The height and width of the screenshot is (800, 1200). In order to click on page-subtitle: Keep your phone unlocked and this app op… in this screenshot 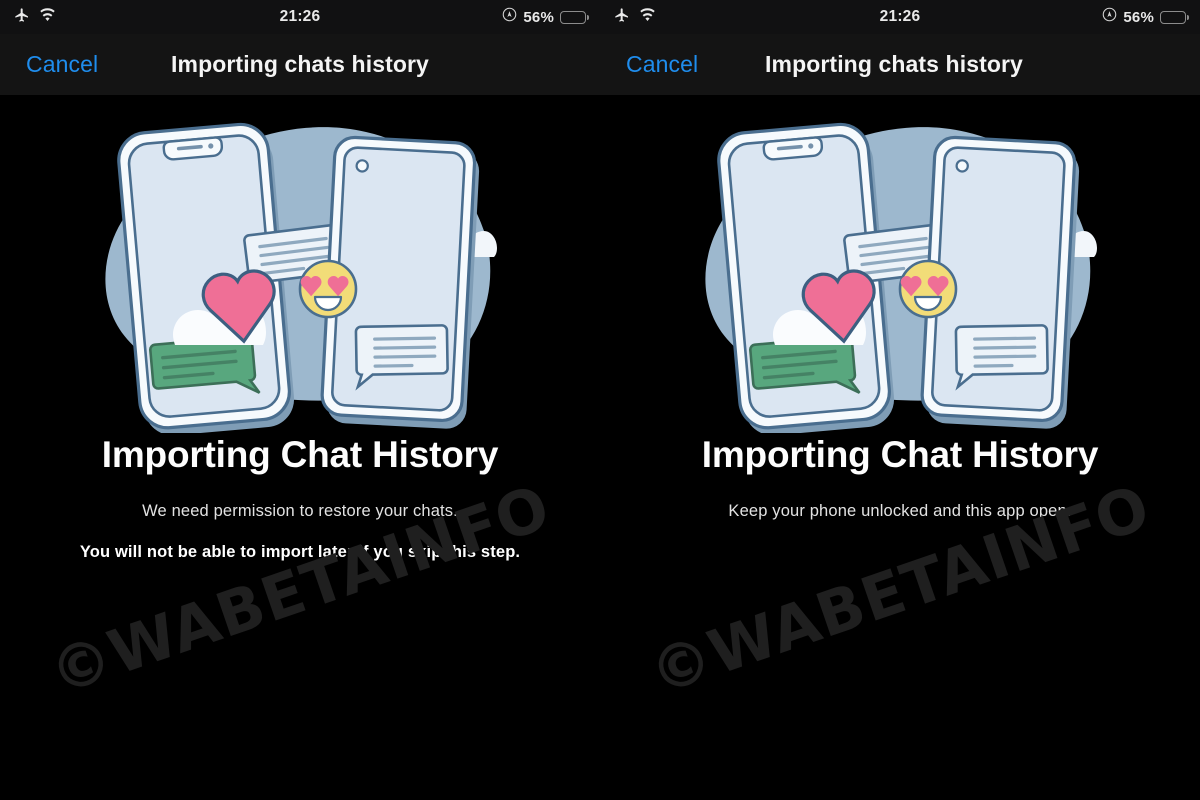, I will do `click(900, 510)`.